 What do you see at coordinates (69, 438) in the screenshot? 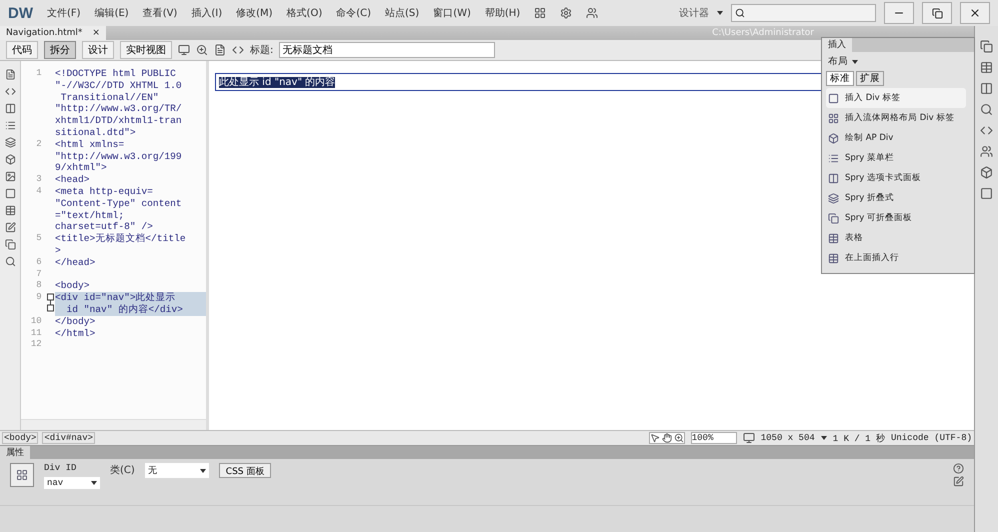
I see `tag-selector-item: <div#nav>` at bounding box center [69, 438].